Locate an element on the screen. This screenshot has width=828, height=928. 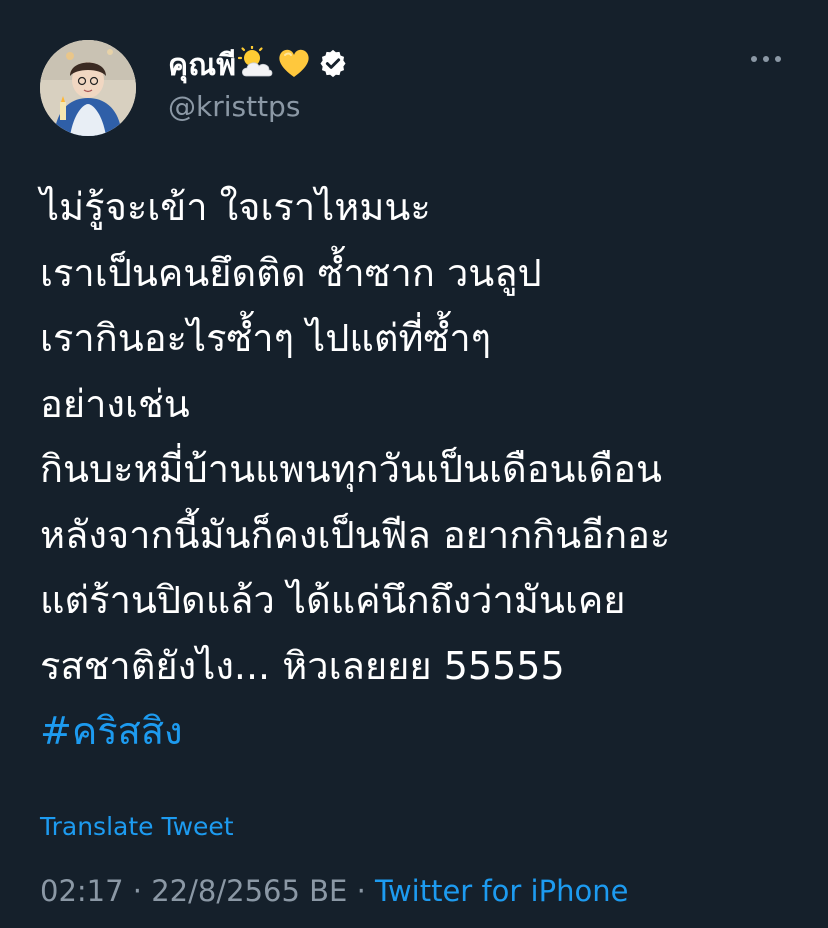
avatar-image is located at coordinates (88, 88).